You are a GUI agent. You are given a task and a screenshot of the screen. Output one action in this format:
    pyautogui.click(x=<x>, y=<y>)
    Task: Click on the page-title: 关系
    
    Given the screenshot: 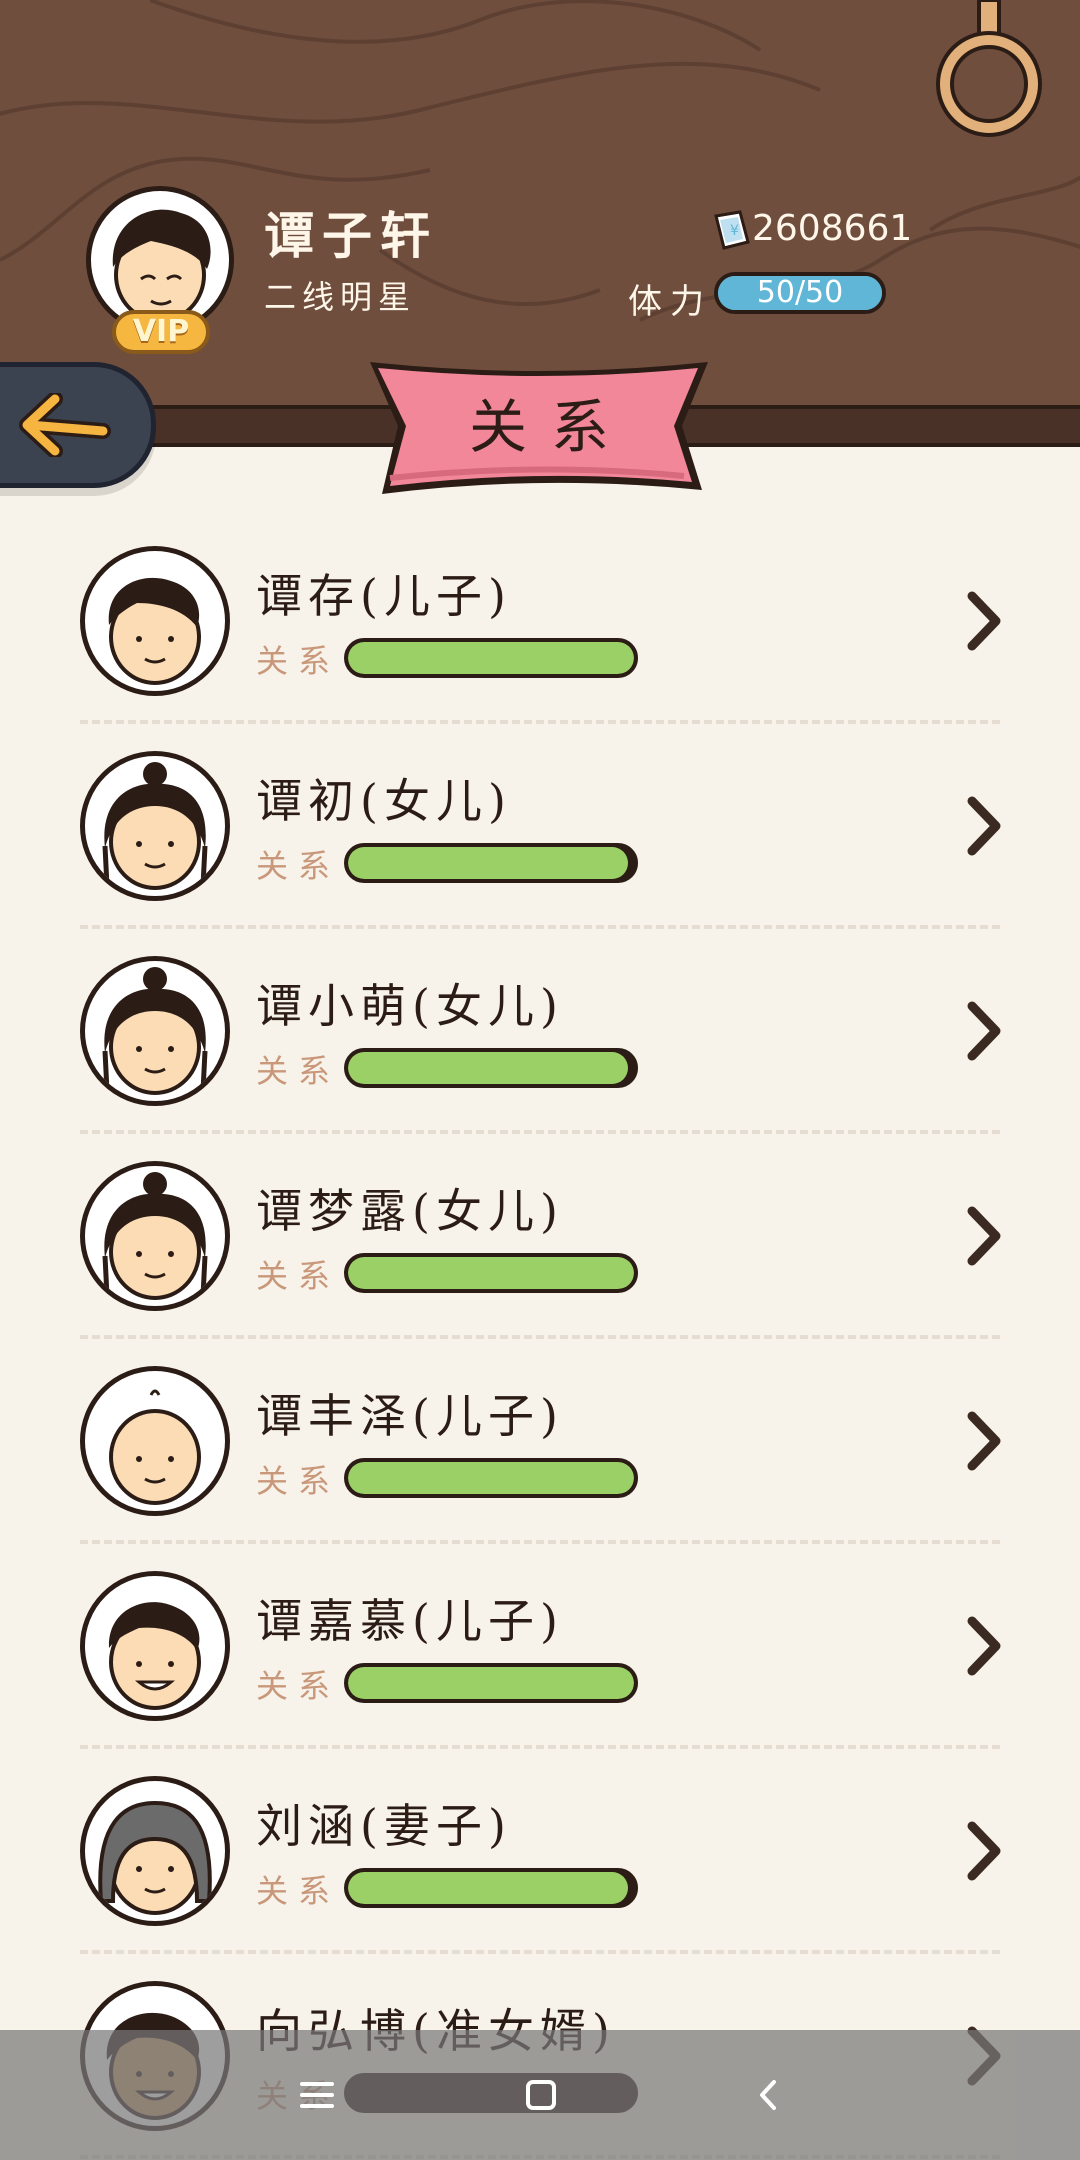 What is the action you would take?
    pyautogui.click(x=550, y=427)
    